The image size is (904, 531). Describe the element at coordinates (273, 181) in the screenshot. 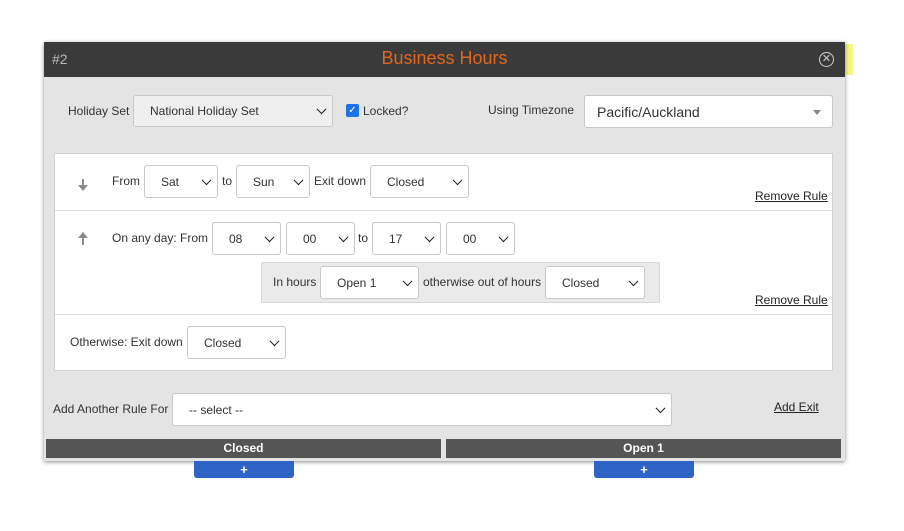

I see `rule-to-day-select: Sun` at that location.